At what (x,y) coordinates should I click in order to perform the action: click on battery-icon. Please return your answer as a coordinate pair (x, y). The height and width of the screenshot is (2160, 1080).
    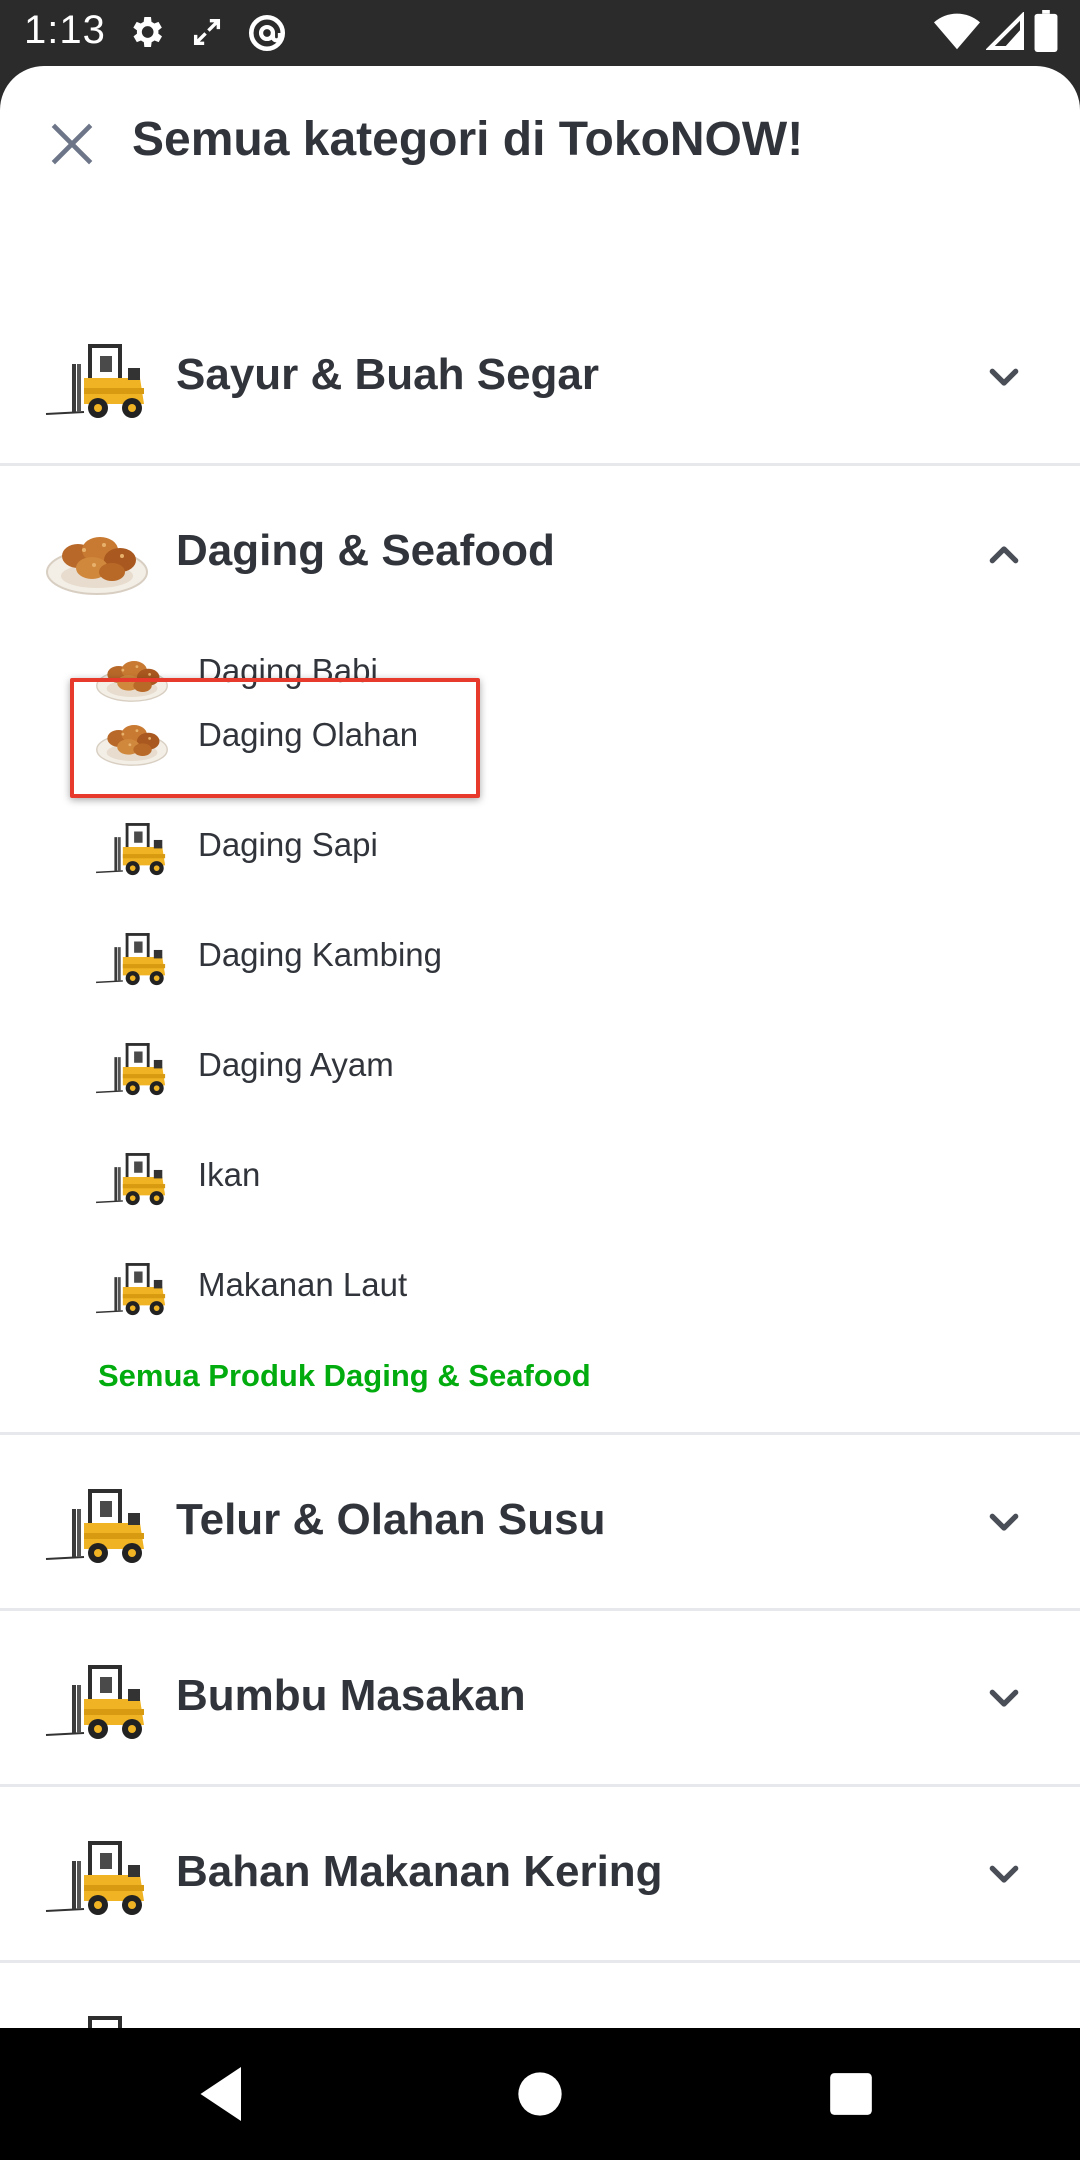
    Looking at the image, I should click on (1046, 33).